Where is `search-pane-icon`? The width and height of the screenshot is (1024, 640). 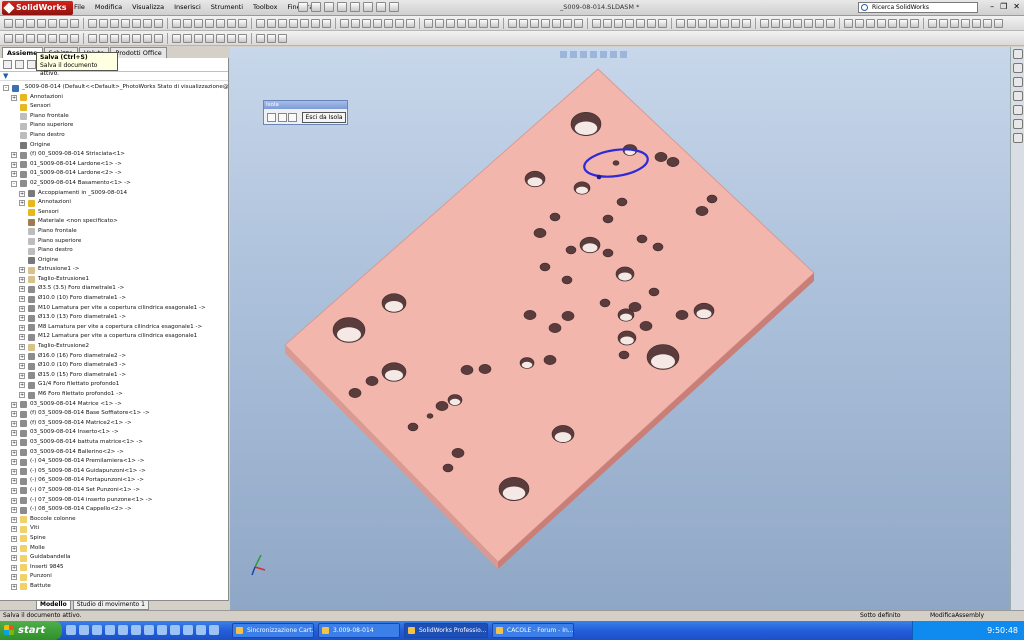
search-pane-icon is located at coordinates (1017, 96).